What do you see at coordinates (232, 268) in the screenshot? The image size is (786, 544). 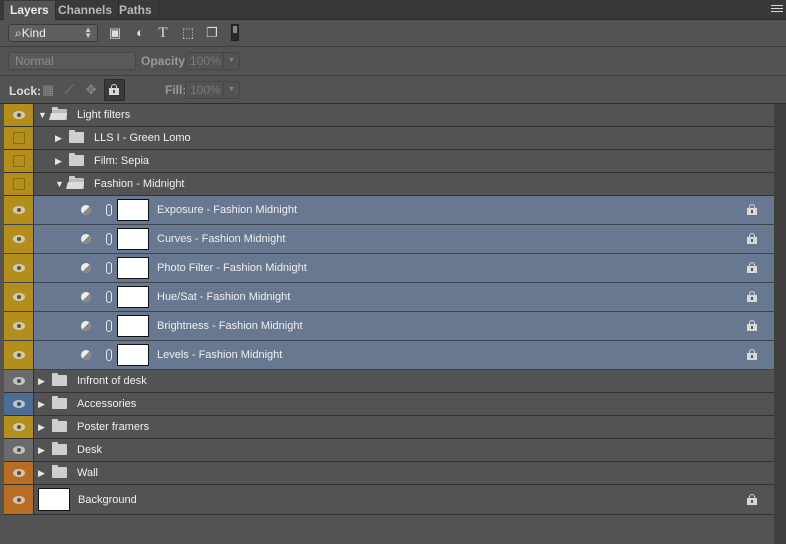 I see `layer-name: Photo Filter - Fashion Midnight` at bounding box center [232, 268].